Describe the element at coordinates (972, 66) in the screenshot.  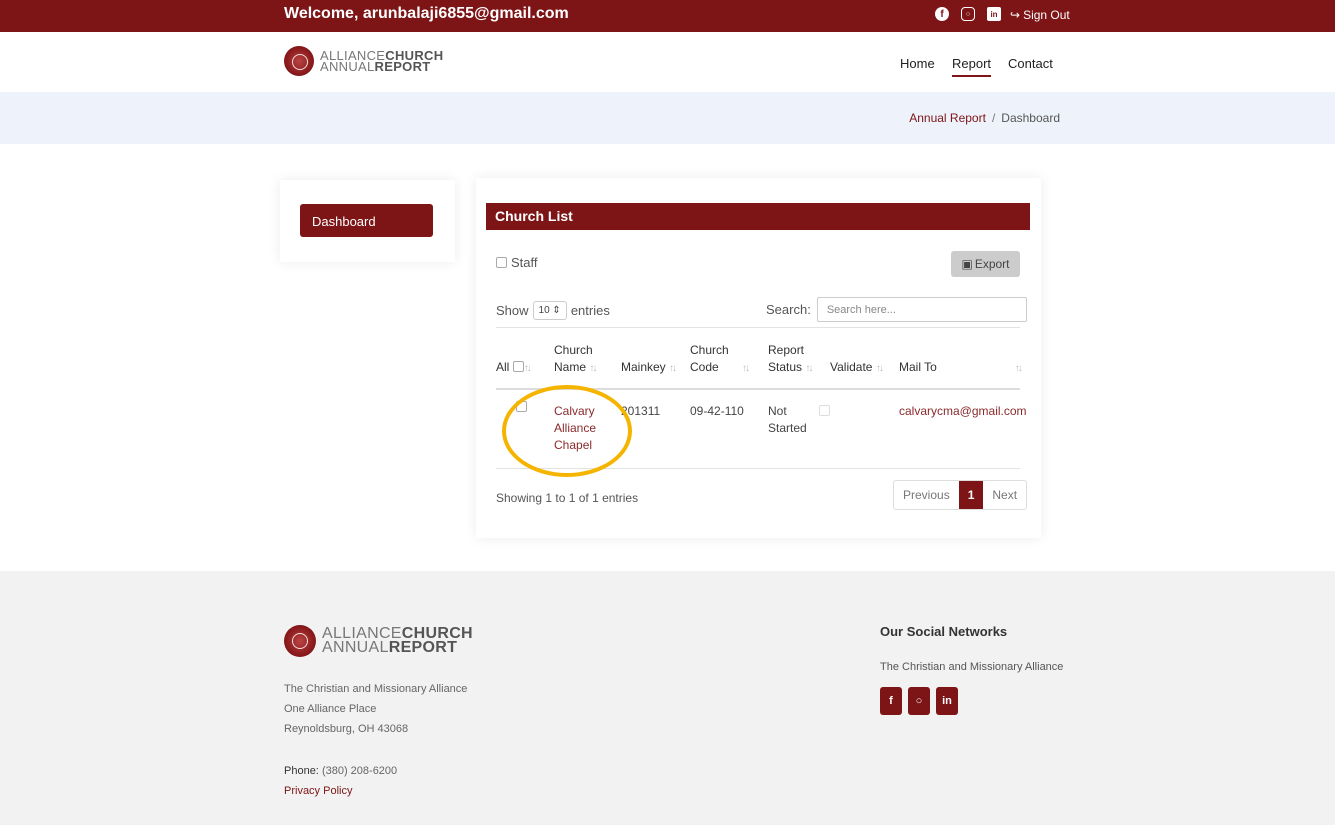
I see `nav-report: Report` at that location.